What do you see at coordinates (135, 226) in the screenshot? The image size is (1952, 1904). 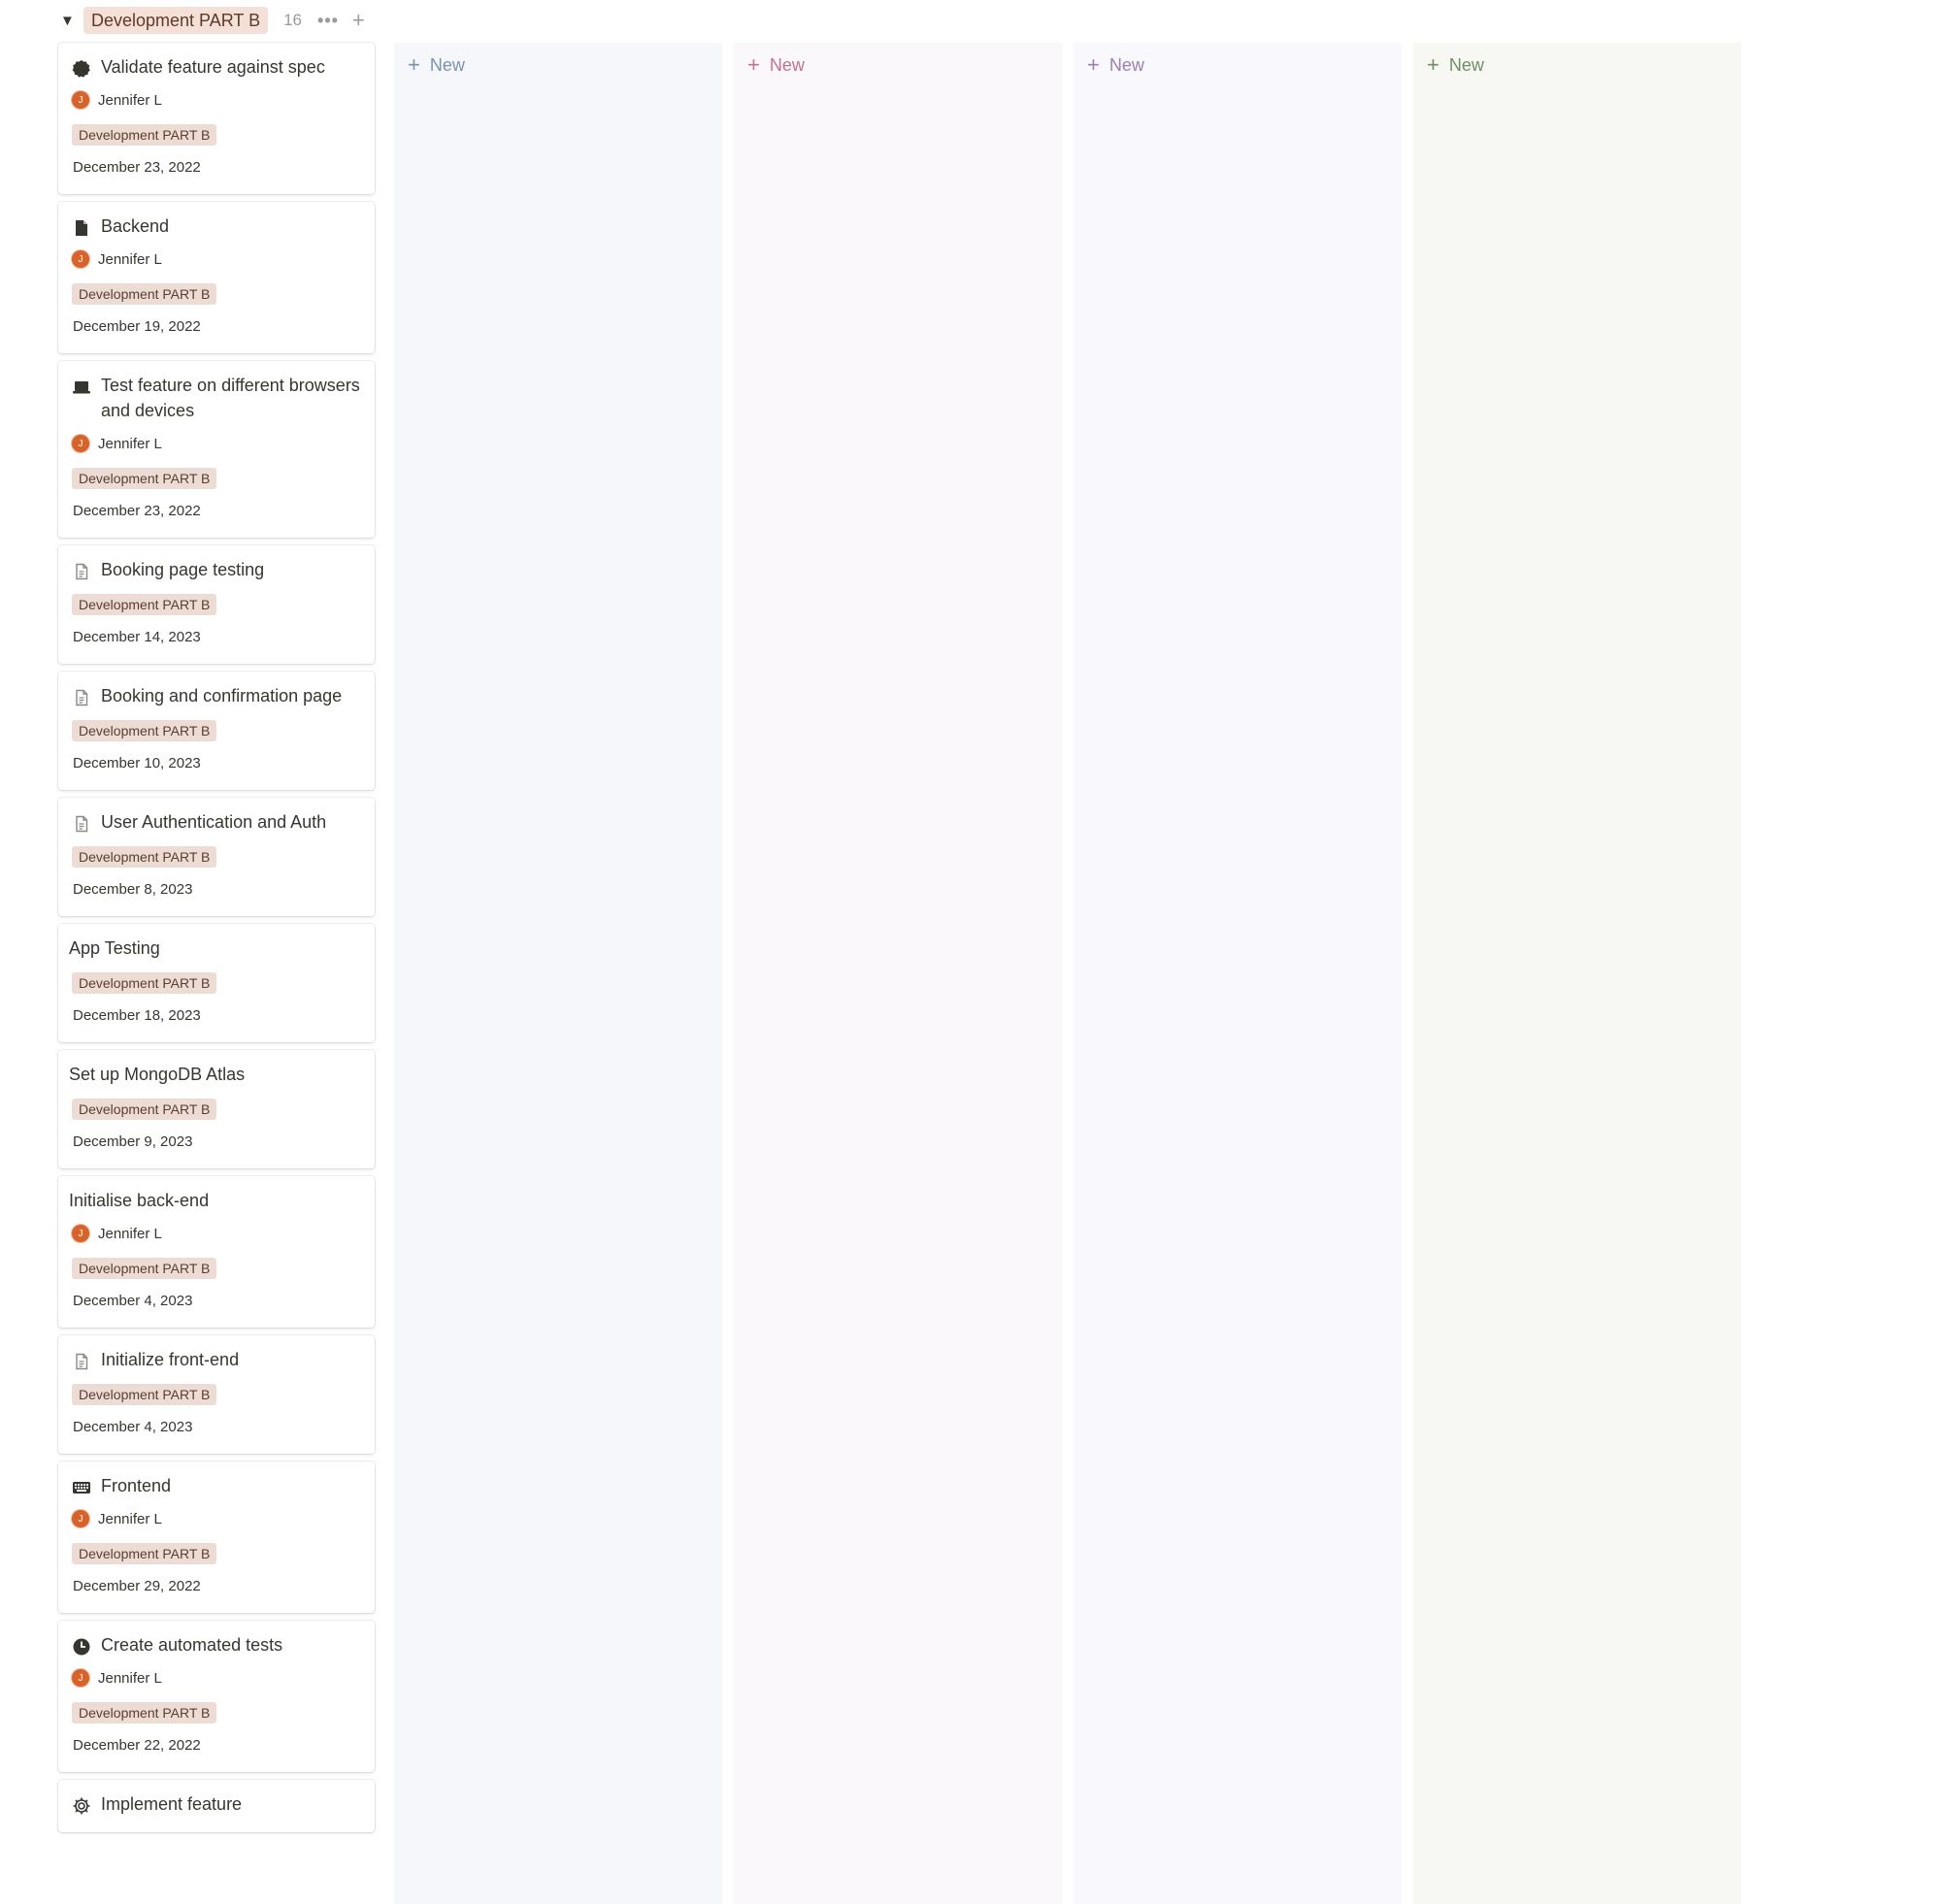 I see `card-title: Backend` at bounding box center [135, 226].